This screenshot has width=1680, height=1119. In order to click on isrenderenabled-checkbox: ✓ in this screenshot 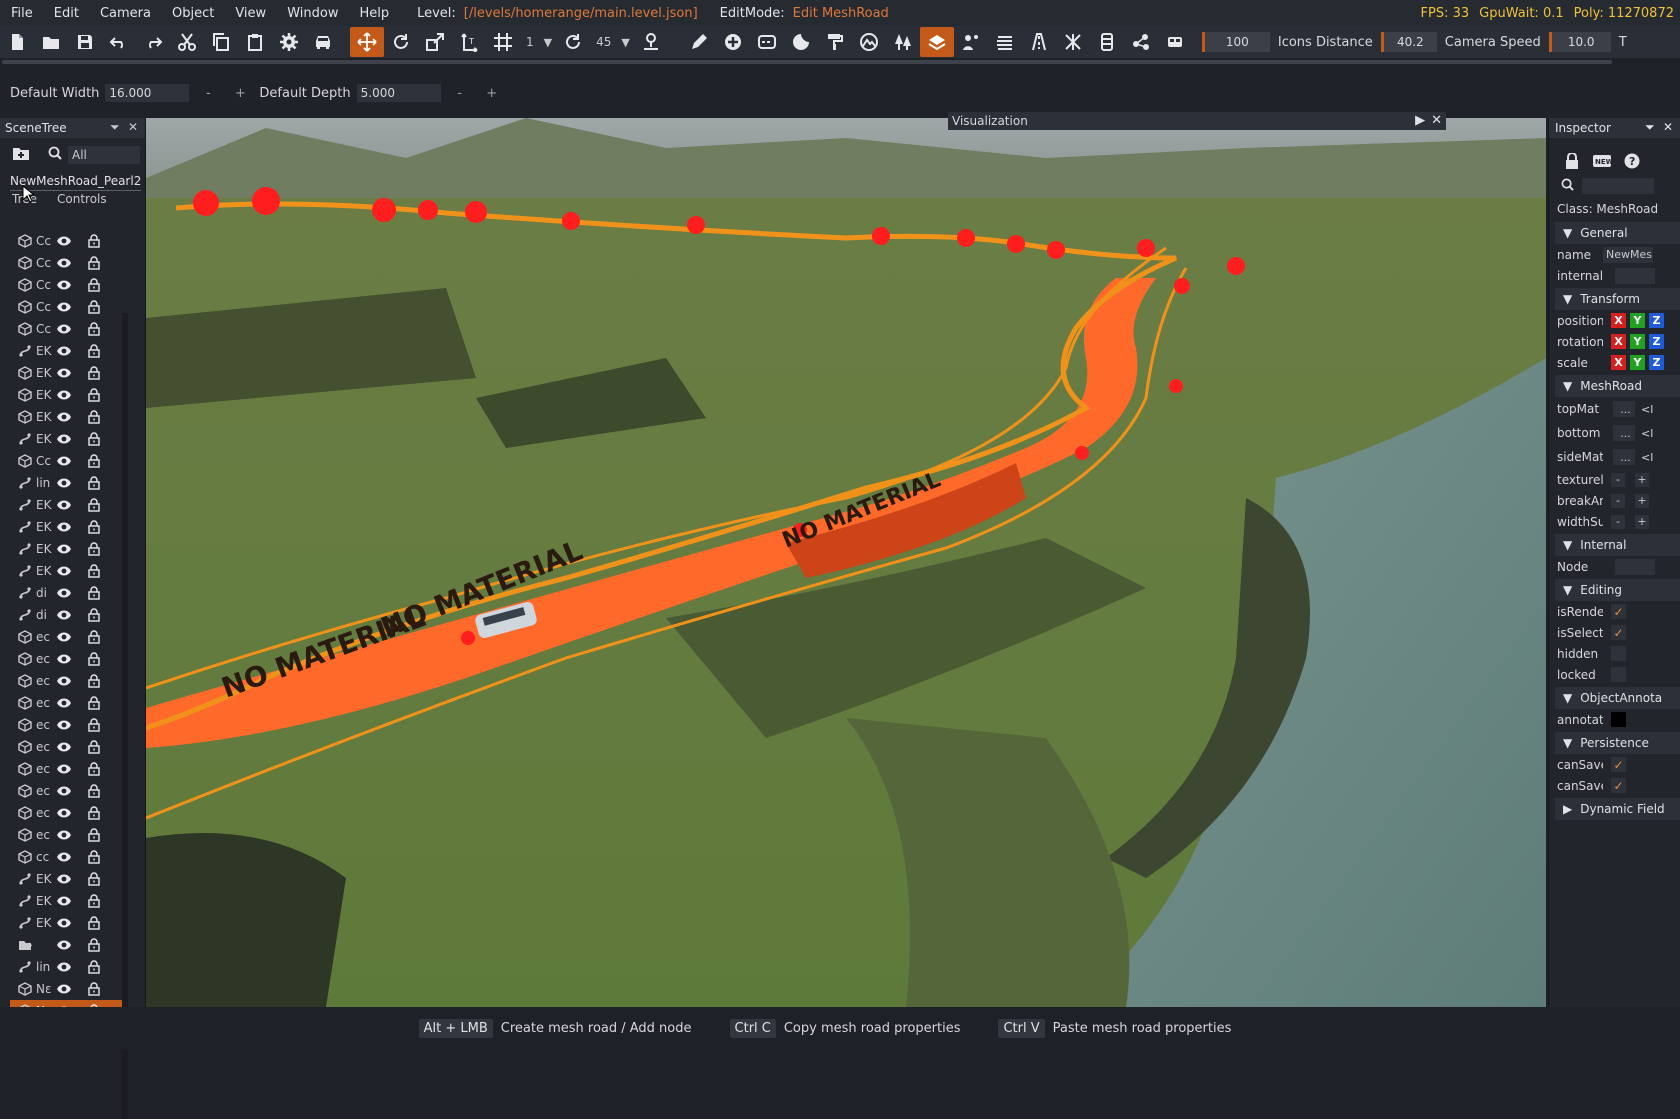, I will do `click(1618, 611)`.